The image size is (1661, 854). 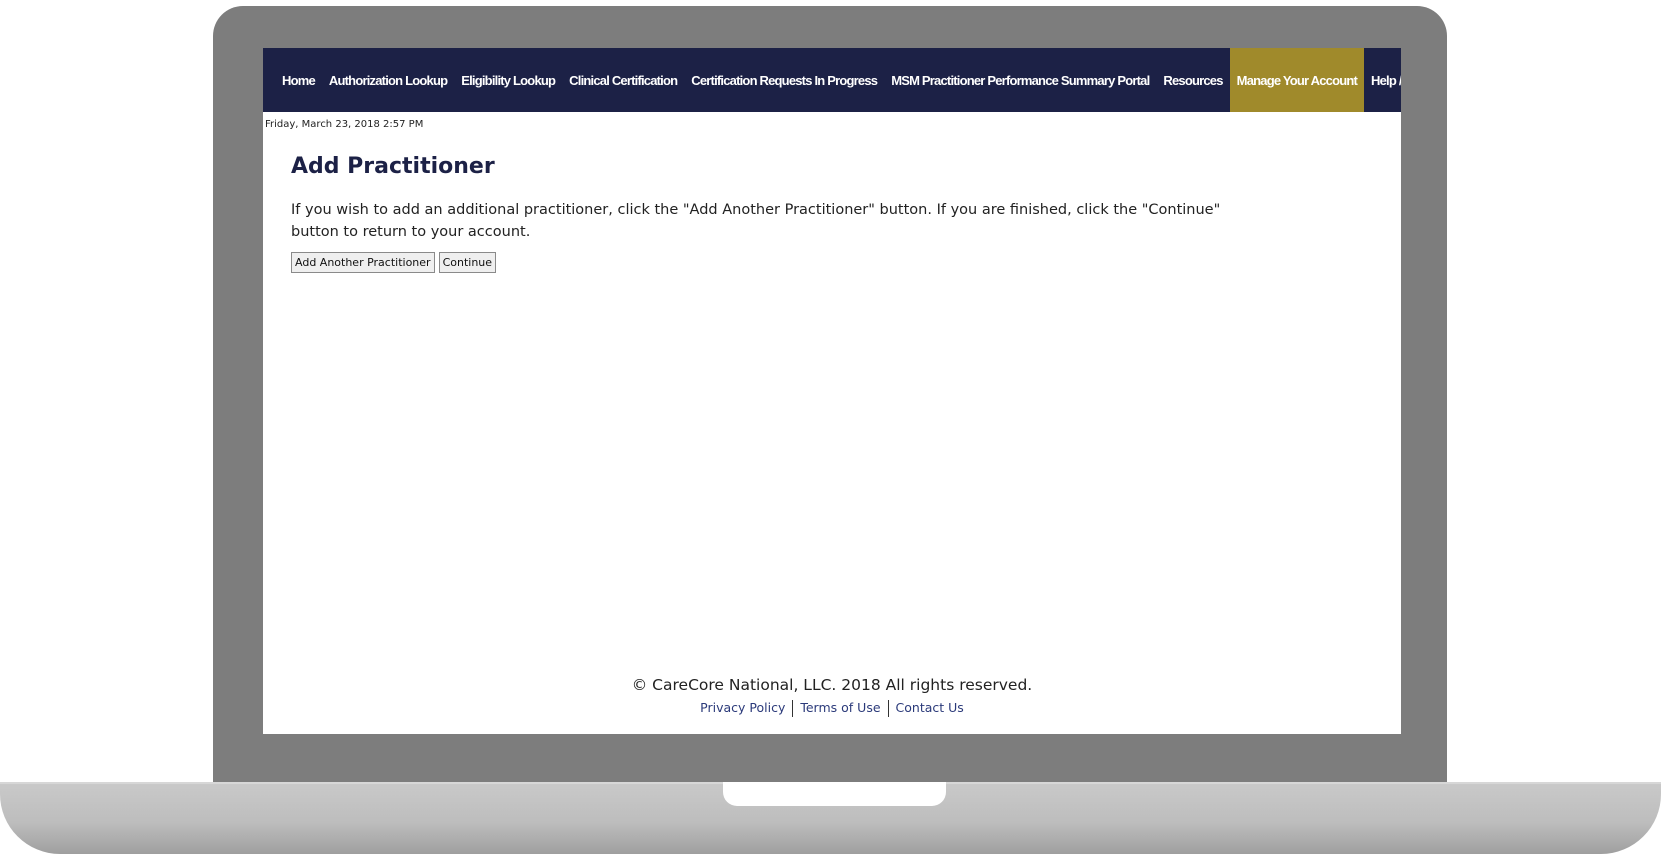 I want to click on page-title: Add Practitioner, so click(x=393, y=166).